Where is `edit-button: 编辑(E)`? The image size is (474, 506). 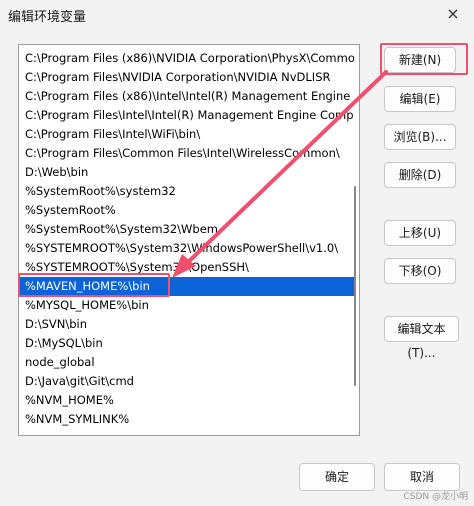 edit-button: 编辑(E) is located at coordinates (420, 99).